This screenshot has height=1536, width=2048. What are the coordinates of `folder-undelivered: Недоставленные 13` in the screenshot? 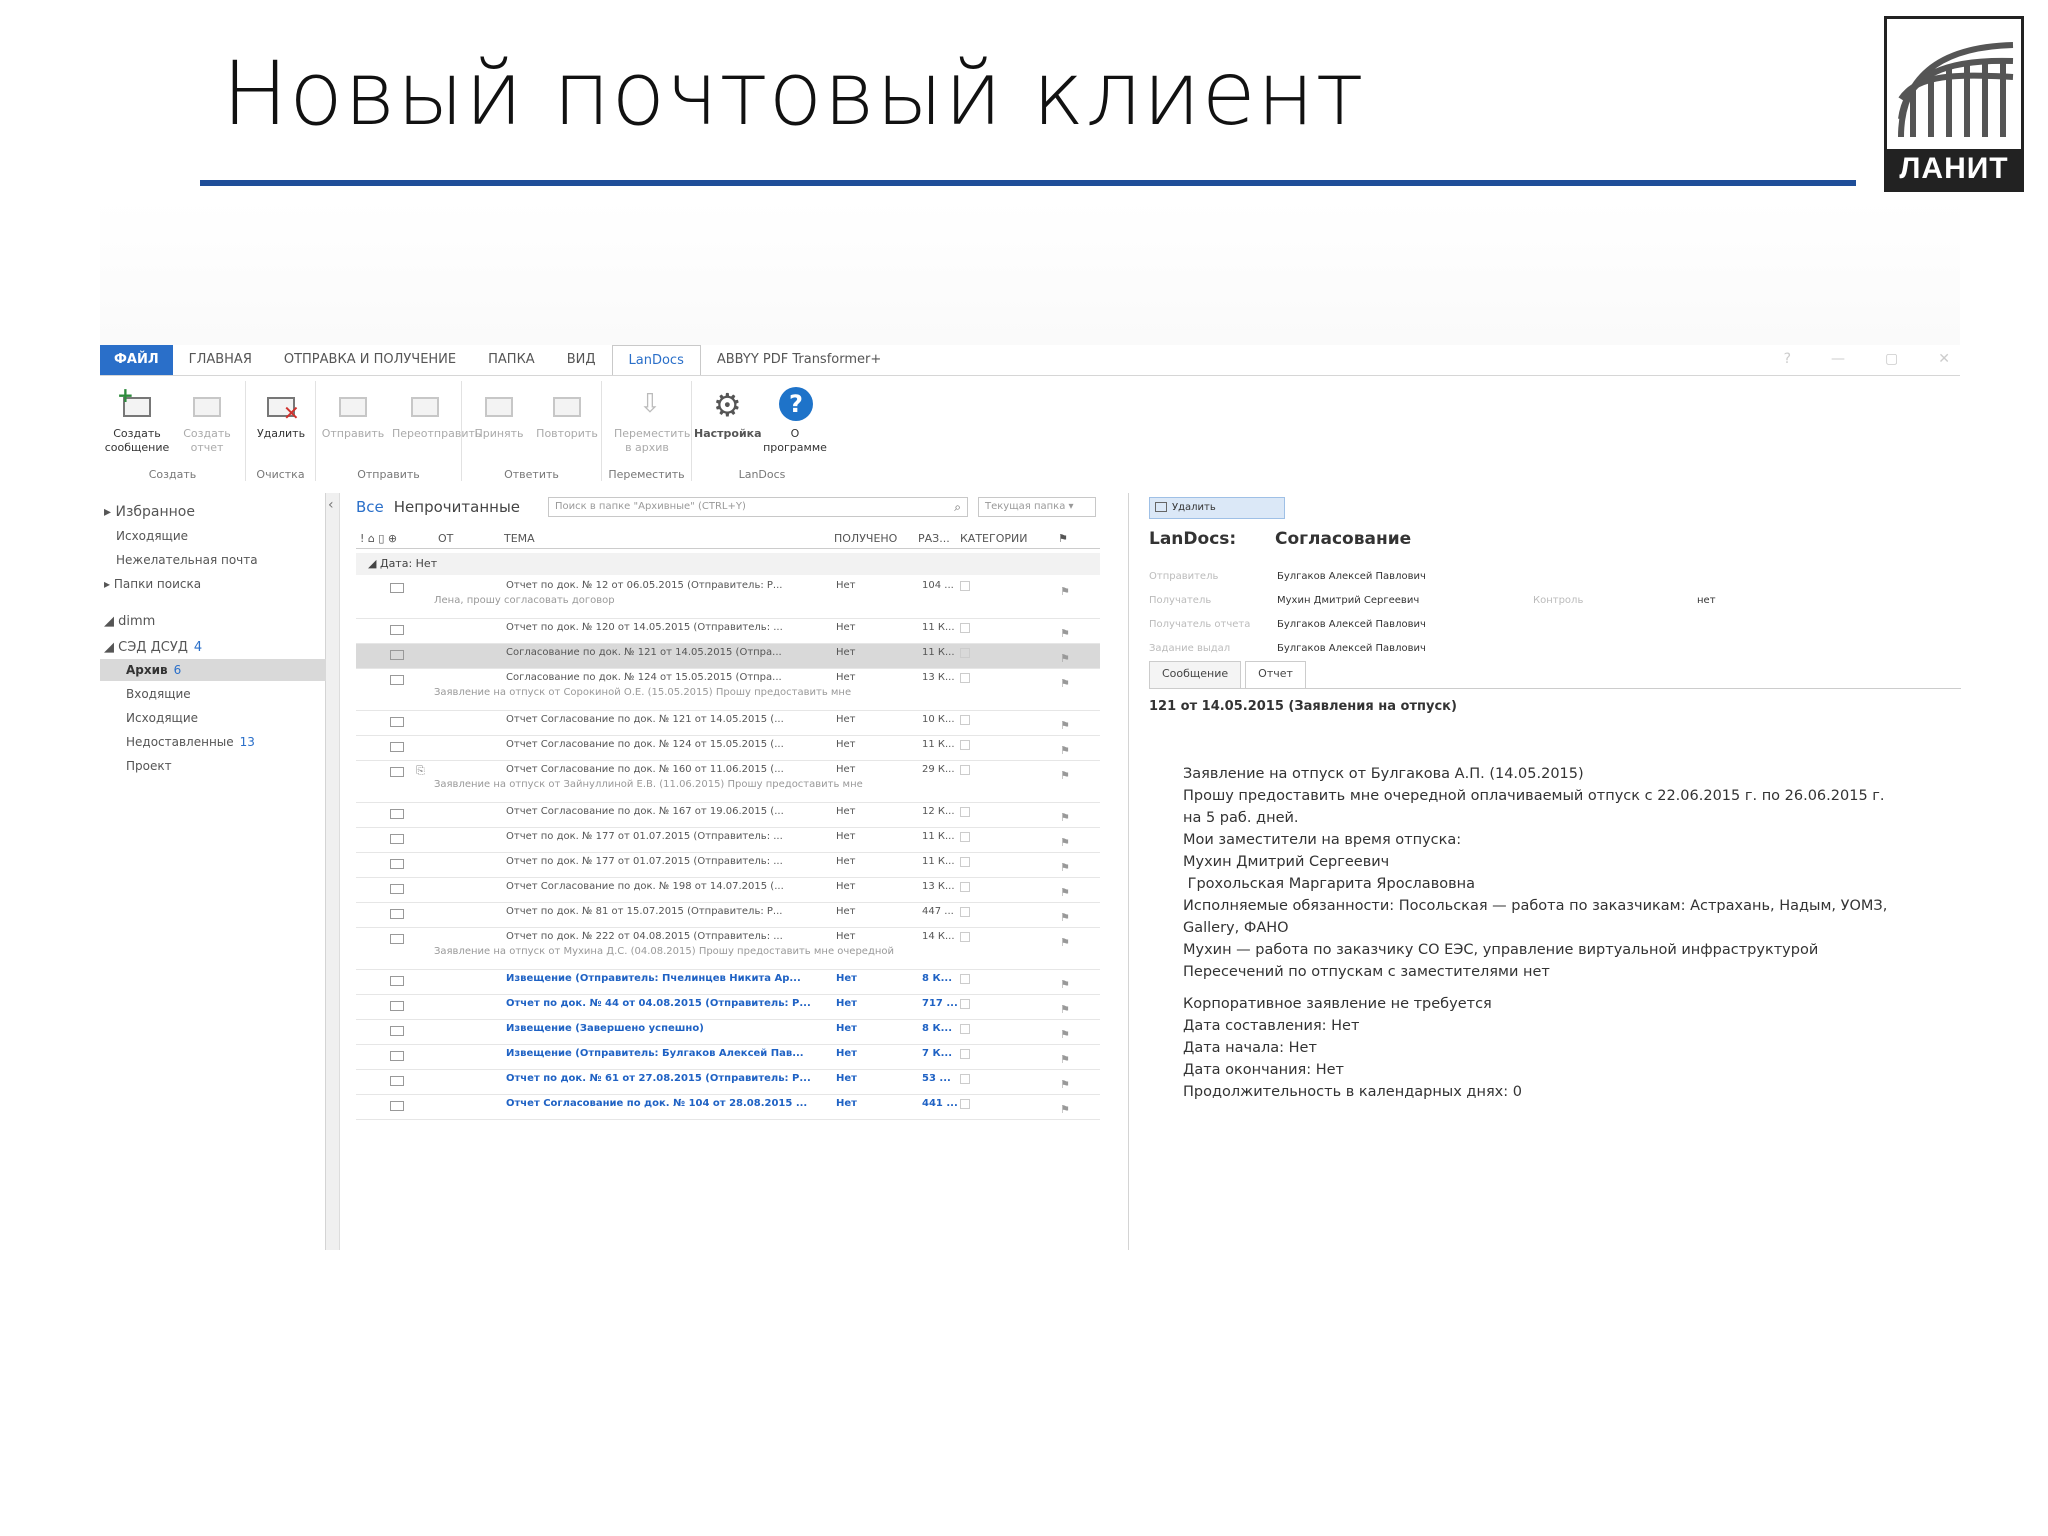 It's located at (190, 742).